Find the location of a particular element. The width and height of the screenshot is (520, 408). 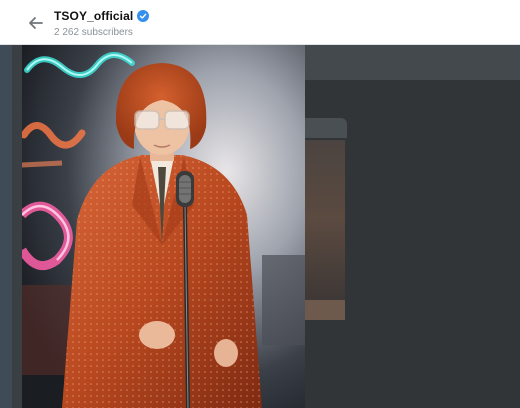

arrow-left-icon is located at coordinates (36, 23).